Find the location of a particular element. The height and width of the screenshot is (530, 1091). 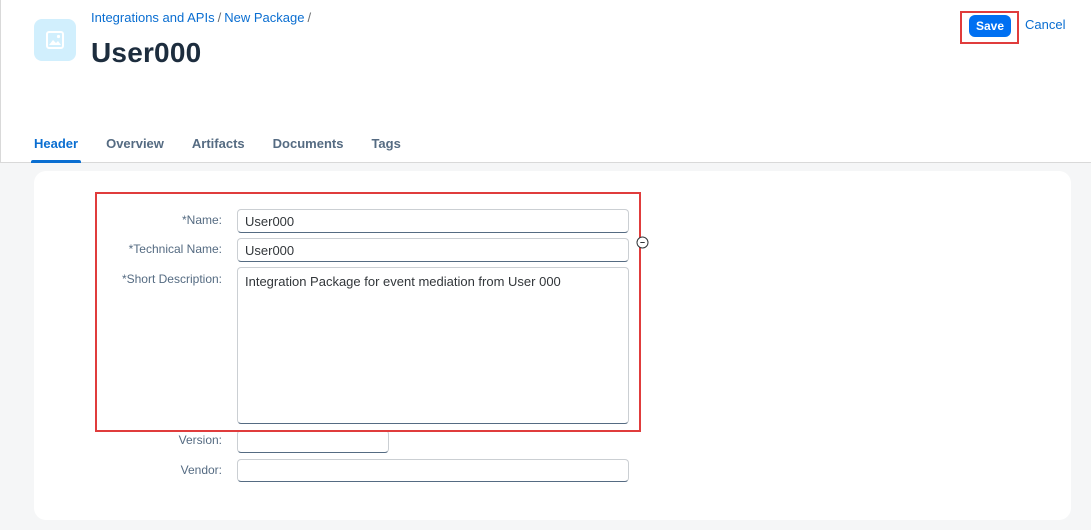

breadcrumb-link-integrations: Integrations and APIs is located at coordinates (153, 17).